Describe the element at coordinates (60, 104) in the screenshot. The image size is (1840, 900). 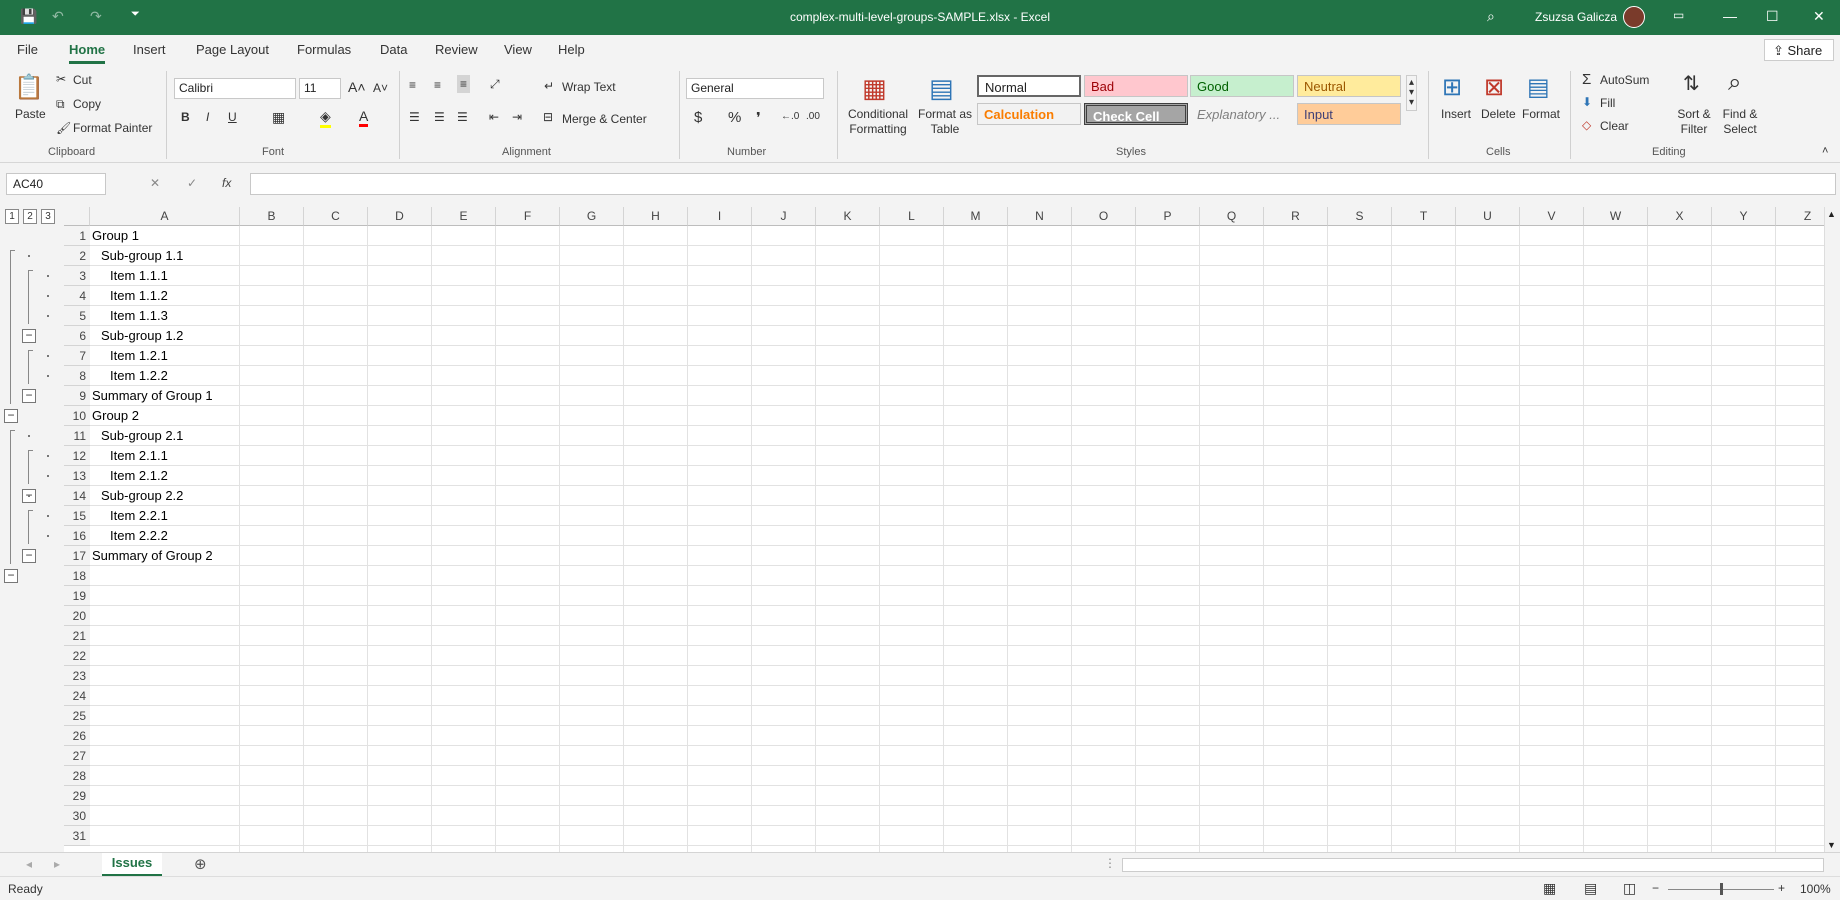
I see `copy-icon: ⧉` at that location.